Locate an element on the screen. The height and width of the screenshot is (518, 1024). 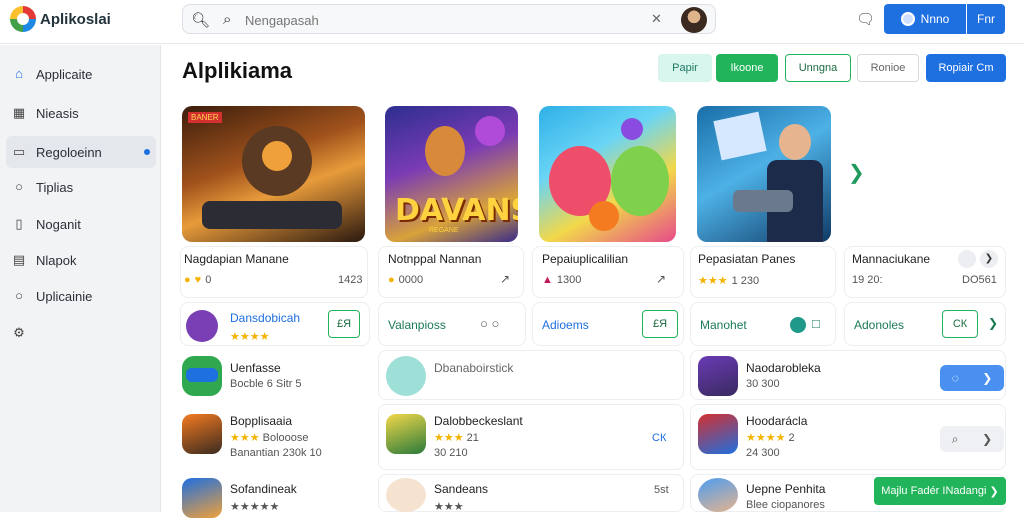
secondary-button: Fnr is located at coordinates (986, 19).